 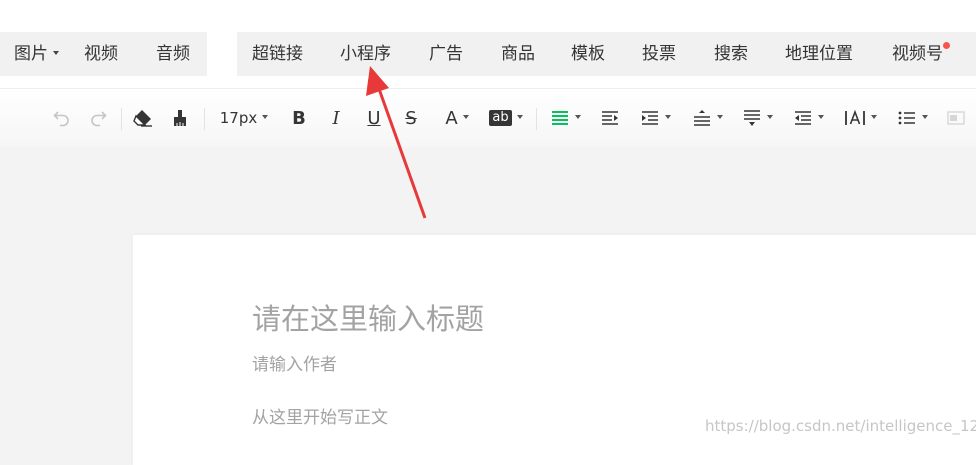 I want to click on annotation-arrow, so click(x=396, y=142).